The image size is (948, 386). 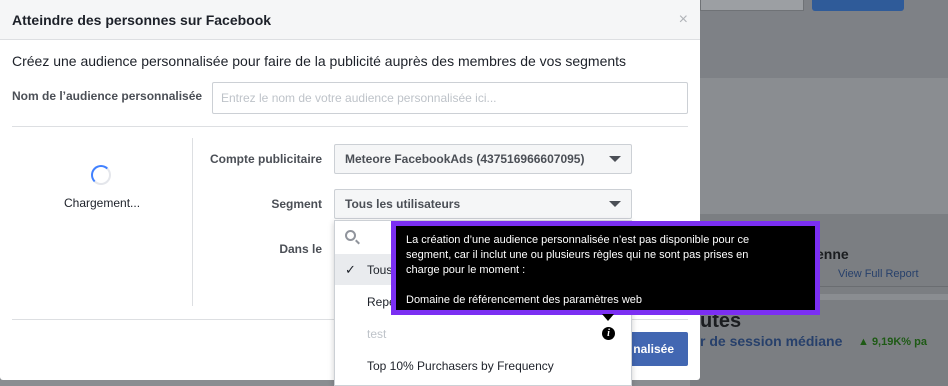 I want to click on background-metric-delta: ▲ 9,19K% pa, so click(x=892, y=342).